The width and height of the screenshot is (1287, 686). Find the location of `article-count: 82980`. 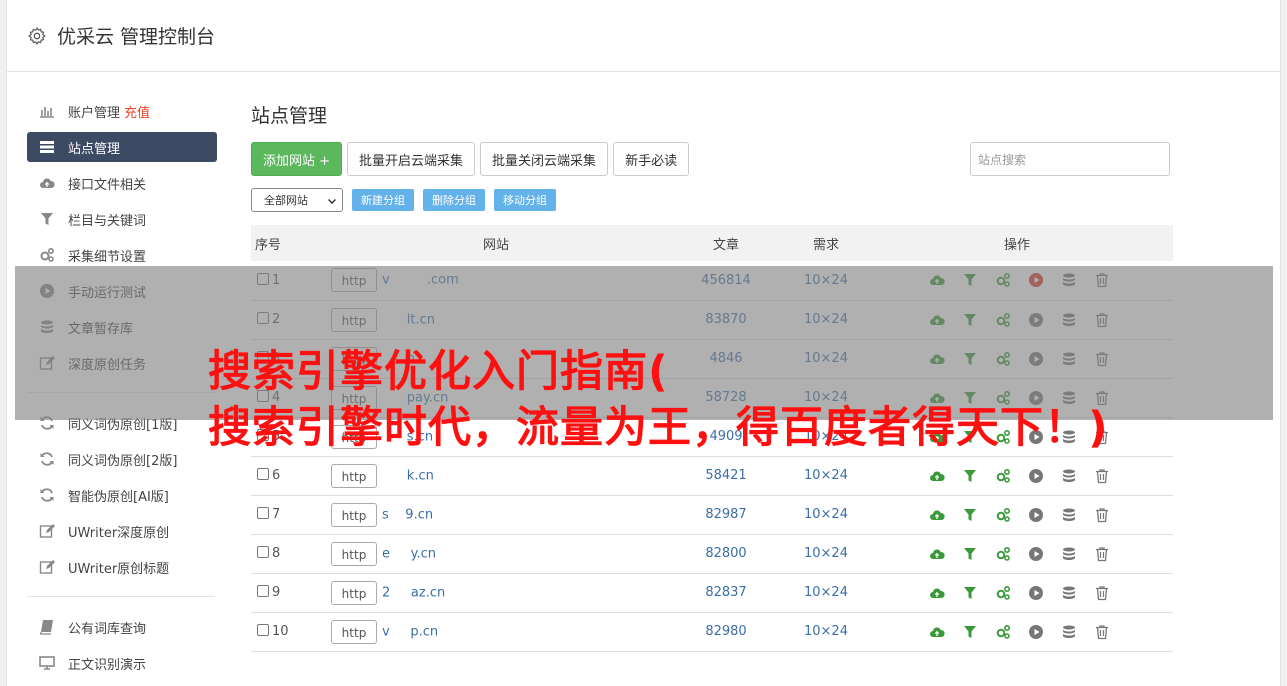

article-count: 82980 is located at coordinates (726, 631).